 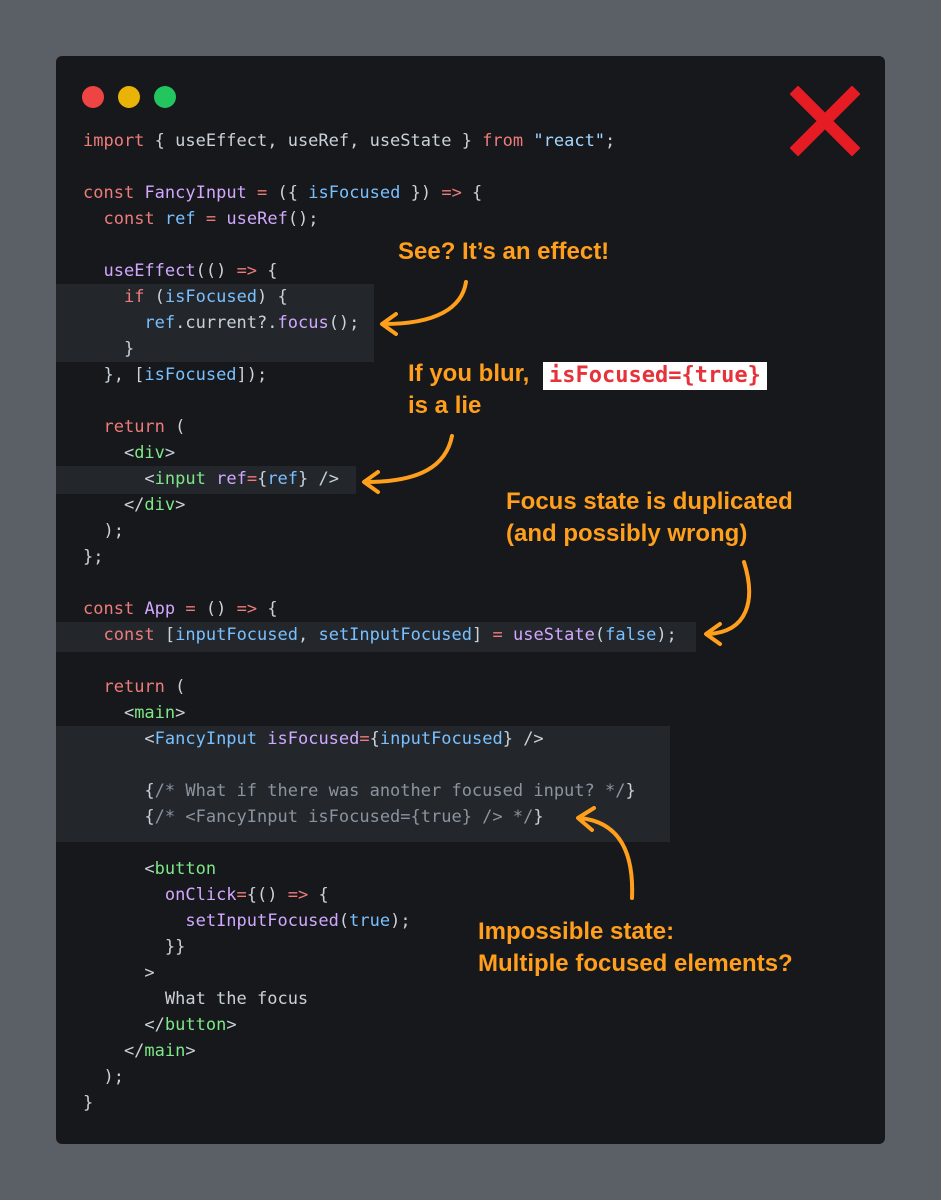 I want to click on code-token: onClick, so click(x=200, y=895).